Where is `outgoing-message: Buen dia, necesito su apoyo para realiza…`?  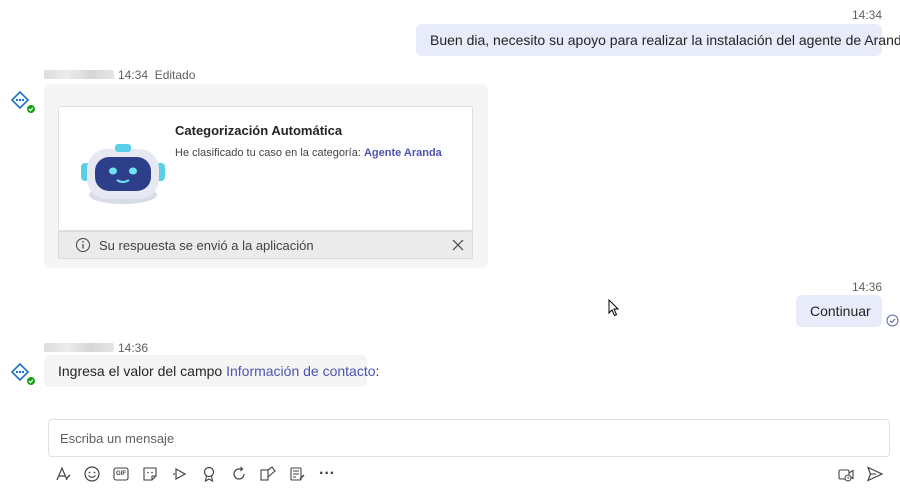 outgoing-message: Buen dia, necesito su apoyo para realiza… is located at coordinates (658, 40).